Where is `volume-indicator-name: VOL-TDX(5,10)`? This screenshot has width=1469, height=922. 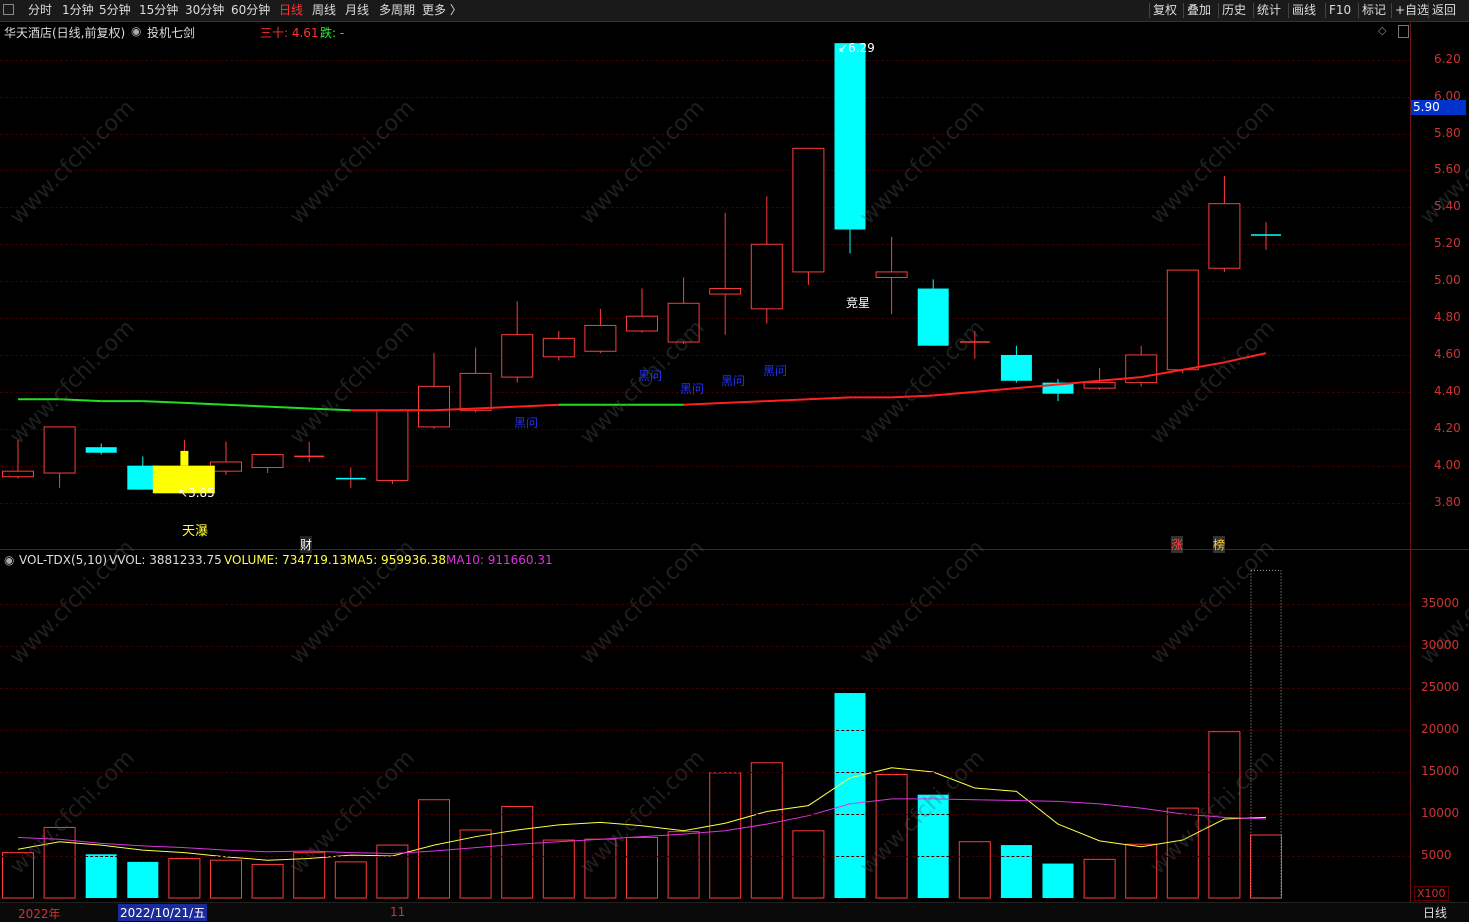 volume-indicator-name: VOL-TDX(5,10) is located at coordinates (63, 560).